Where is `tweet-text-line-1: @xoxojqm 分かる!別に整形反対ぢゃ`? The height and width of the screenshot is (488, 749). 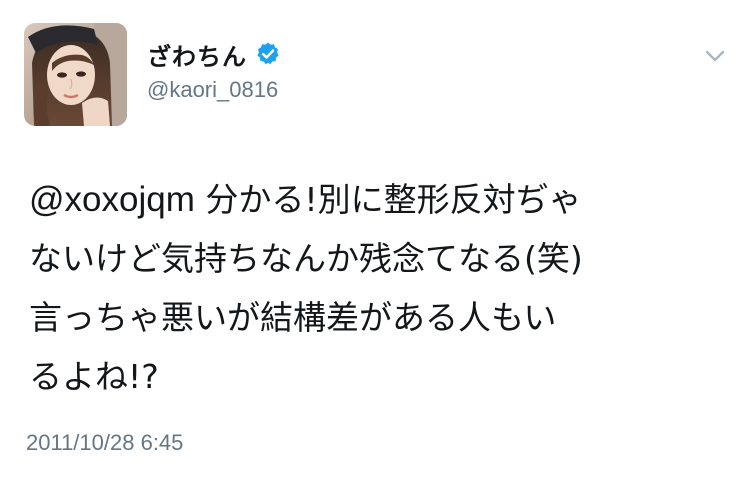 tweet-text-line-1: @xoxojqm 分かる!別に整形反対ぢゃ is located at coordinates (379, 199).